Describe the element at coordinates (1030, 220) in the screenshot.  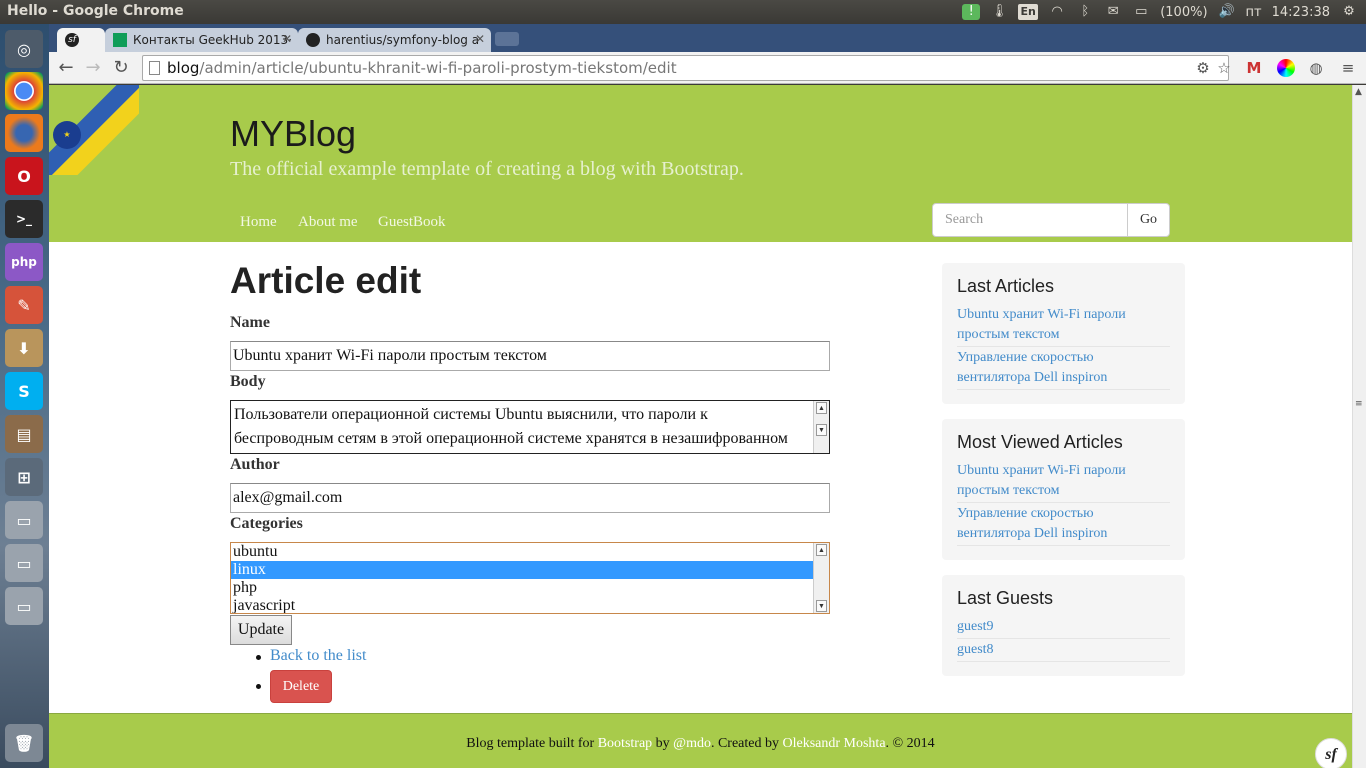
I see `search-input: Search` at that location.